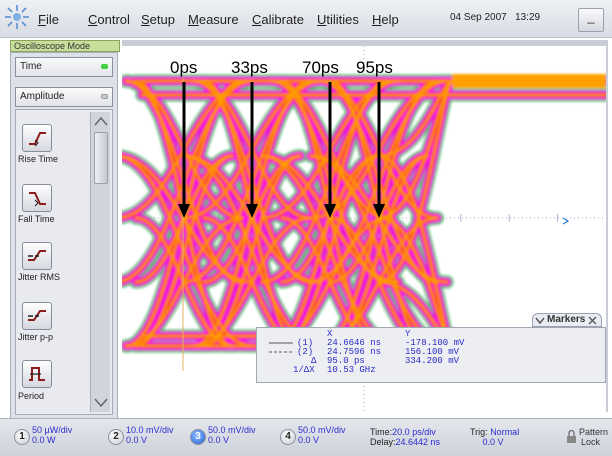 The height and width of the screenshot is (456, 612). I want to click on period-button, so click(37, 374).